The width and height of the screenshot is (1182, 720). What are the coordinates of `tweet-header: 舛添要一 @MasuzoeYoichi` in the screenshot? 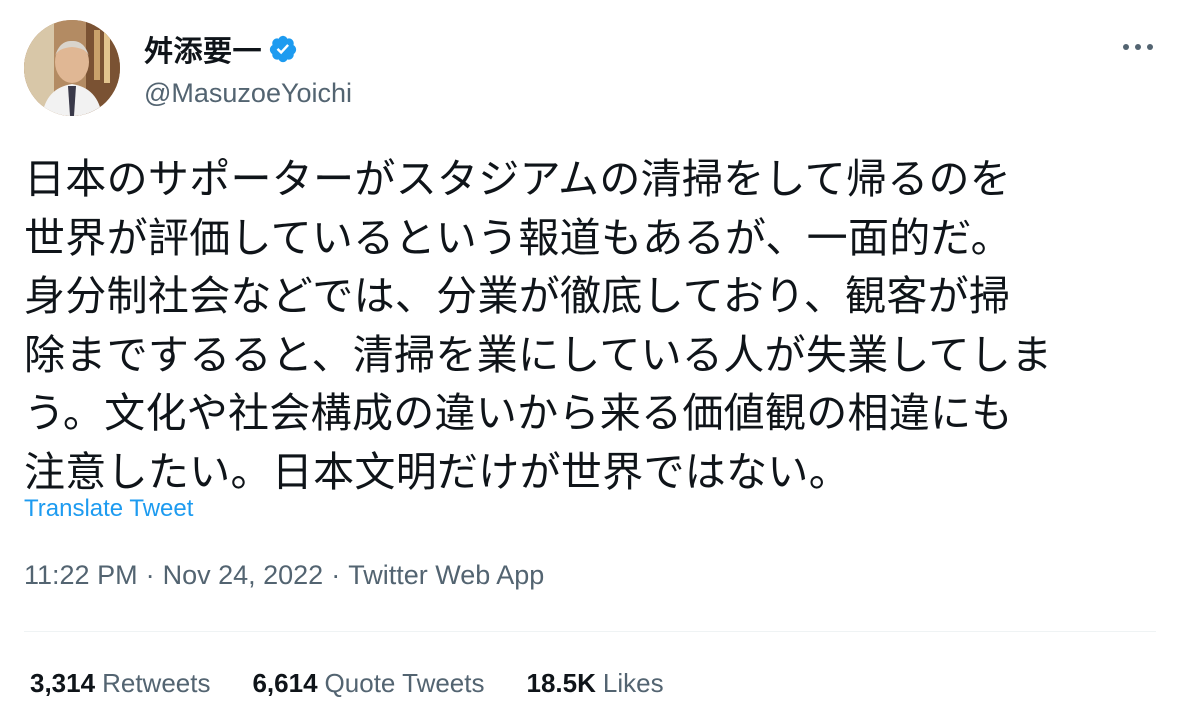 It's located at (188, 68).